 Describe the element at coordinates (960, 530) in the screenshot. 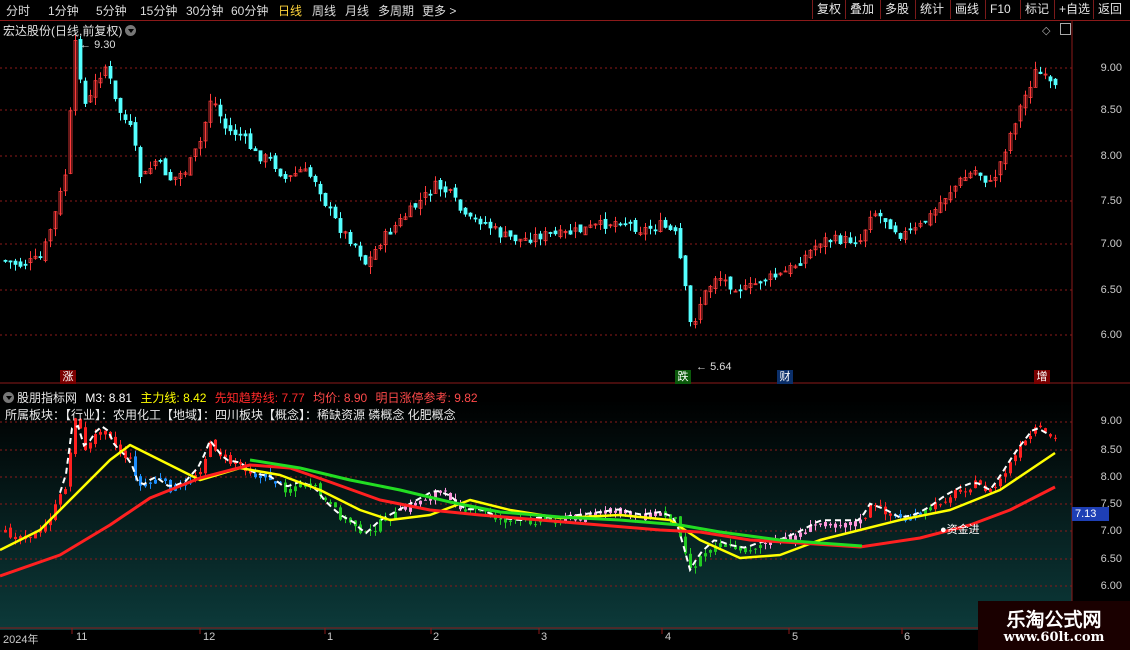

I see `capital-in-annotation: ●资金进` at that location.